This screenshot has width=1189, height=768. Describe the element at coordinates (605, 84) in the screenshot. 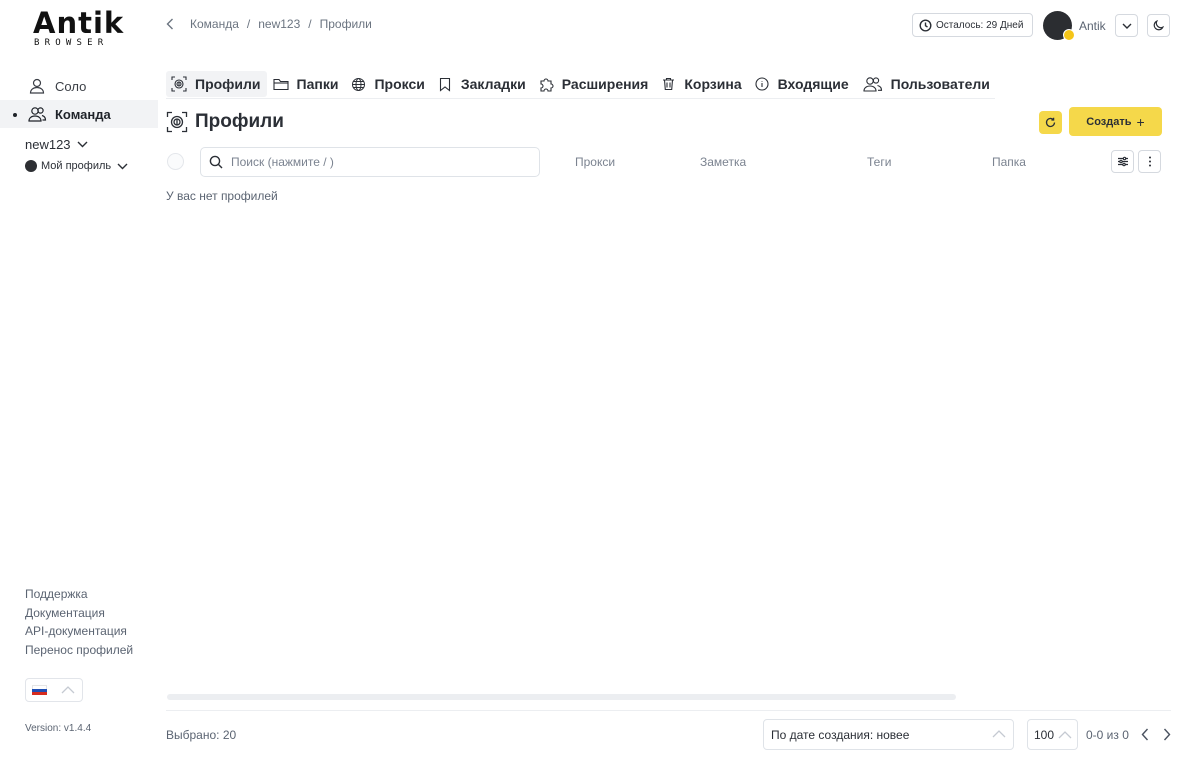

I see `tab-label: Расширения` at that location.